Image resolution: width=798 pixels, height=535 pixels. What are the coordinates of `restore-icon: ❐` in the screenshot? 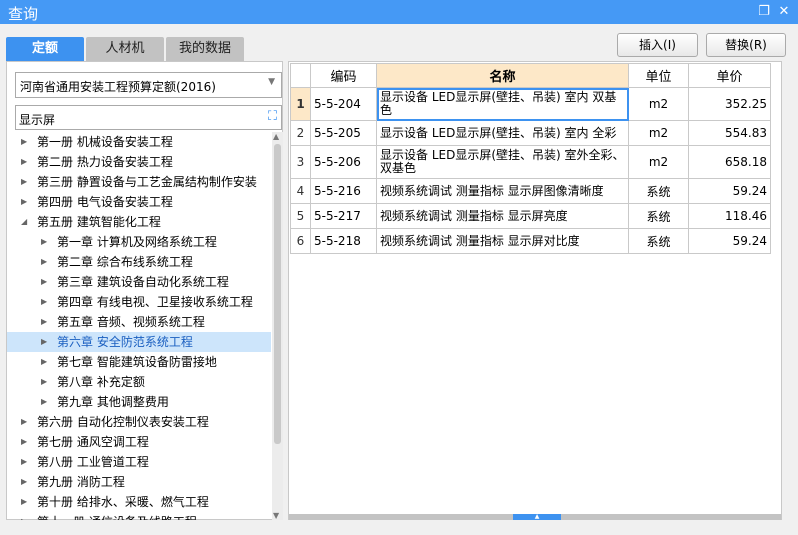 It's located at (764, 12).